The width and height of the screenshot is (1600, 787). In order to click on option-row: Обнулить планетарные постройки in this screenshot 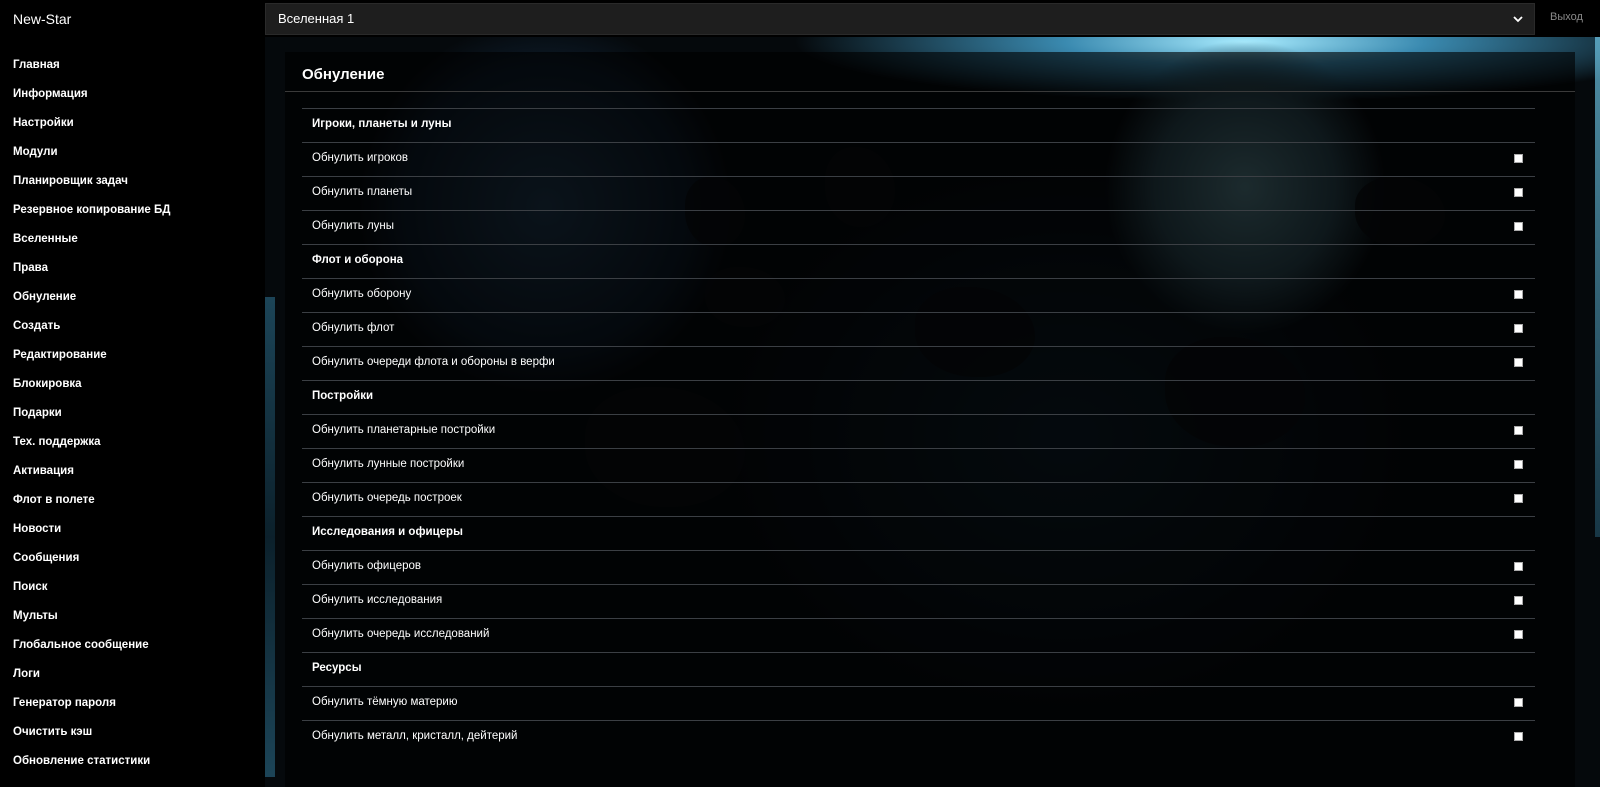, I will do `click(918, 431)`.